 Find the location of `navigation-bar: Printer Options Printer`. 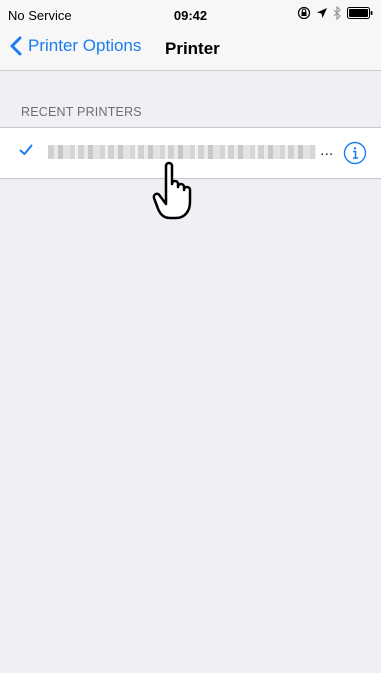

navigation-bar: Printer Options Printer is located at coordinates (190, 50).